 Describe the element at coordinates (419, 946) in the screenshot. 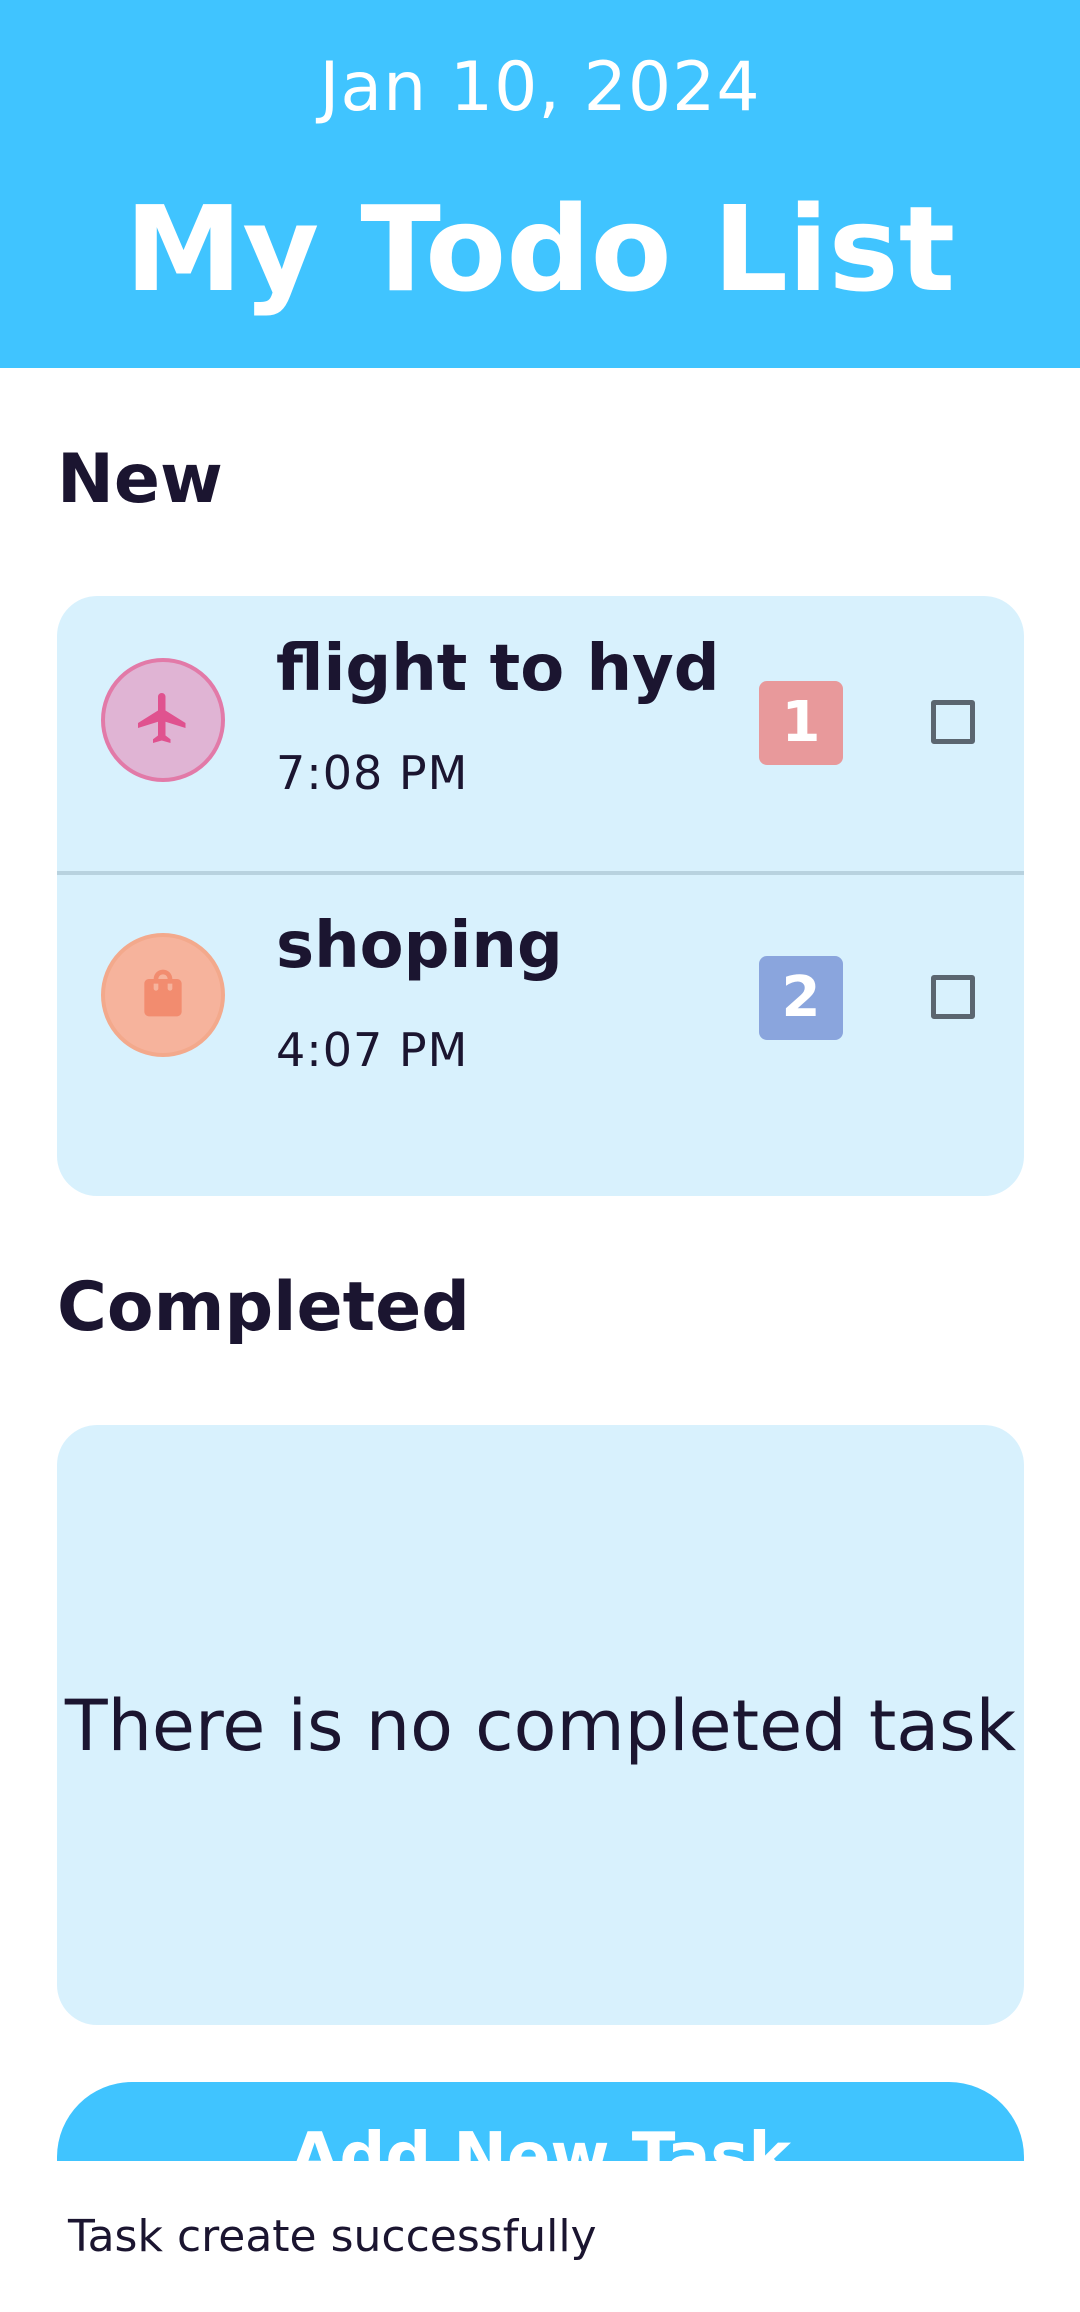

I see `task-title: shoping` at that location.